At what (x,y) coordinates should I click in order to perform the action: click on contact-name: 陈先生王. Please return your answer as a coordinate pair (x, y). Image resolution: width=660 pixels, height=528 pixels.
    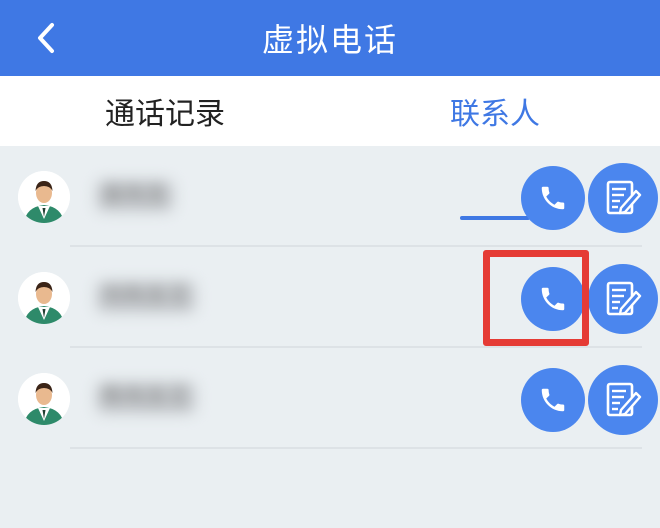
    Looking at the image, I should click on (146, 398).